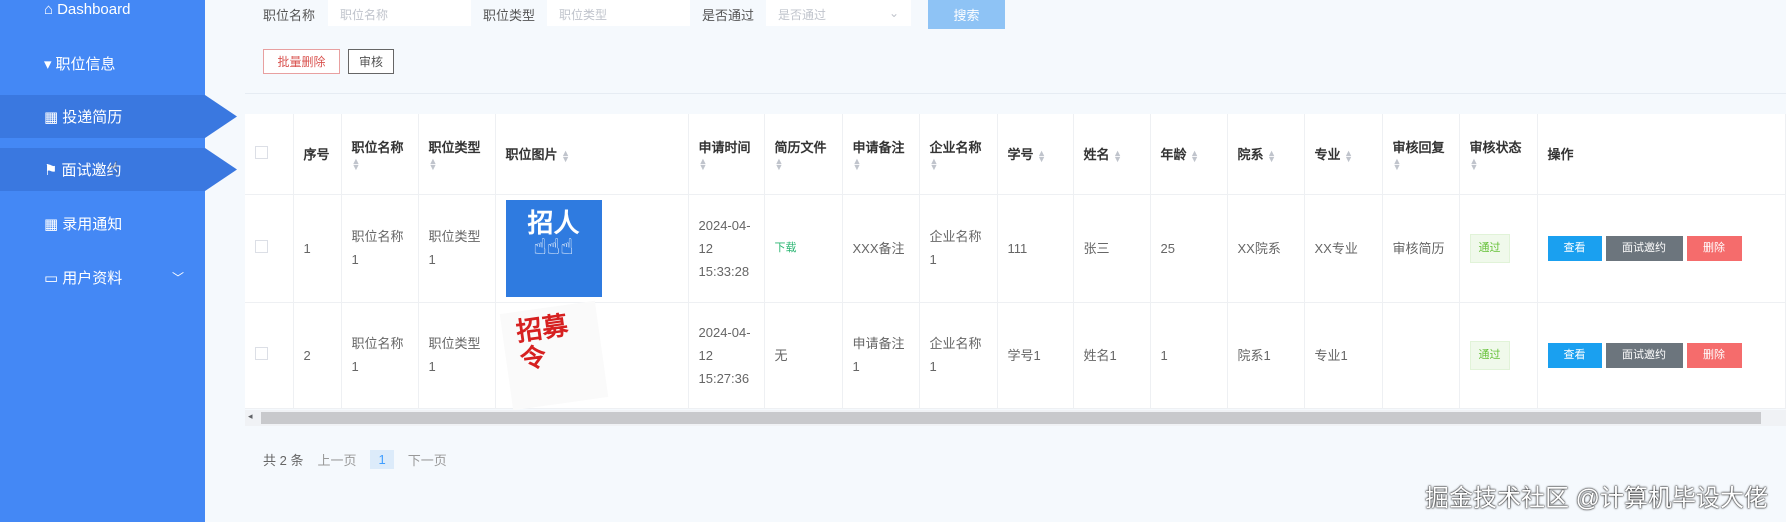 The image size is (1786, 522). What do you see at coordinates (1035, 248) in the screenshot?
I see `cell-student-no: 111` at bounding box center [1035, 248].